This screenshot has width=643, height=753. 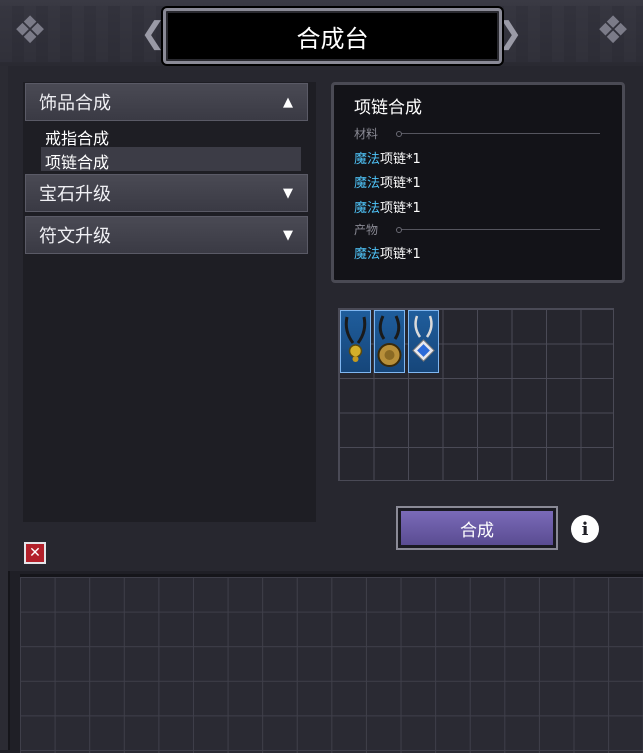 What do you see at coordinates (288, 102) in the screenshot?
I see `collapse-arrow-icon: ▲` at bounding box center [288, 102].